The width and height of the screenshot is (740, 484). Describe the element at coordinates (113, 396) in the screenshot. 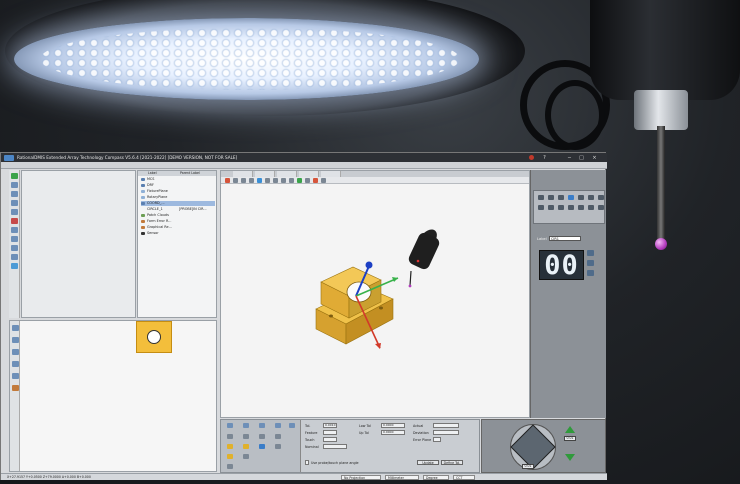

I see `2d-view` at that location.